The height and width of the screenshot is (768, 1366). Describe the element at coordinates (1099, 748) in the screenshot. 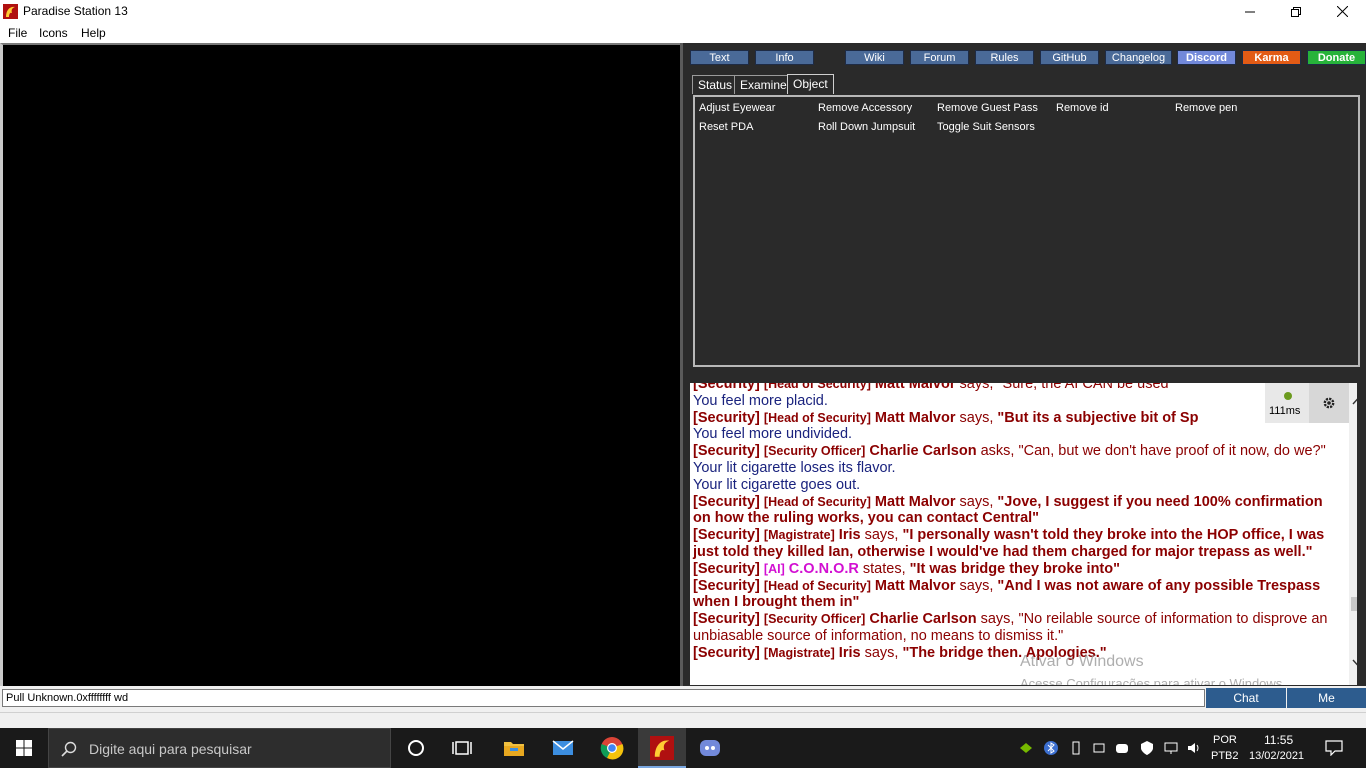

I see `device-tray-icon` at that location.